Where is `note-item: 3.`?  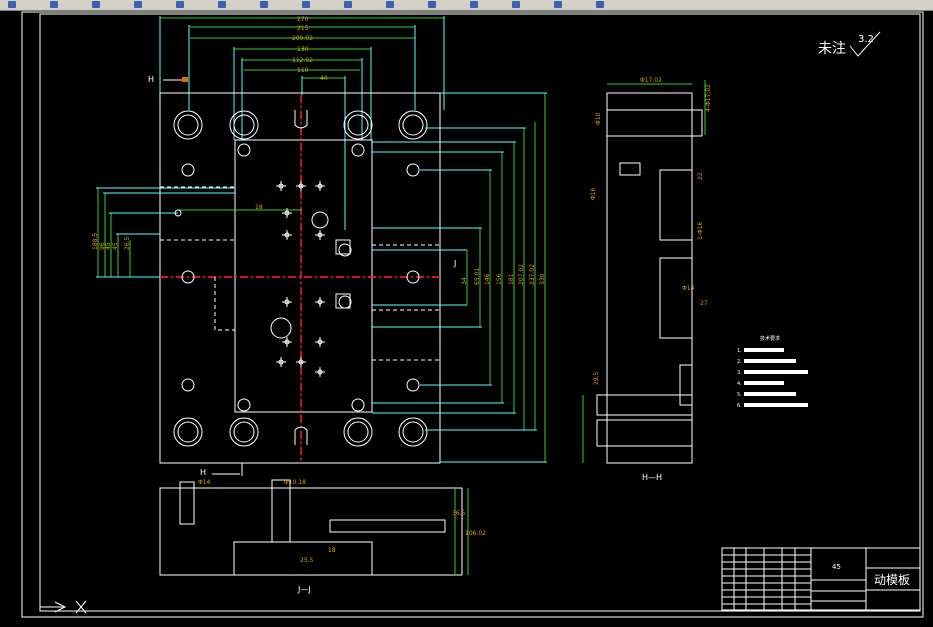
note-item: 3. is located at coordinates (739, 373).